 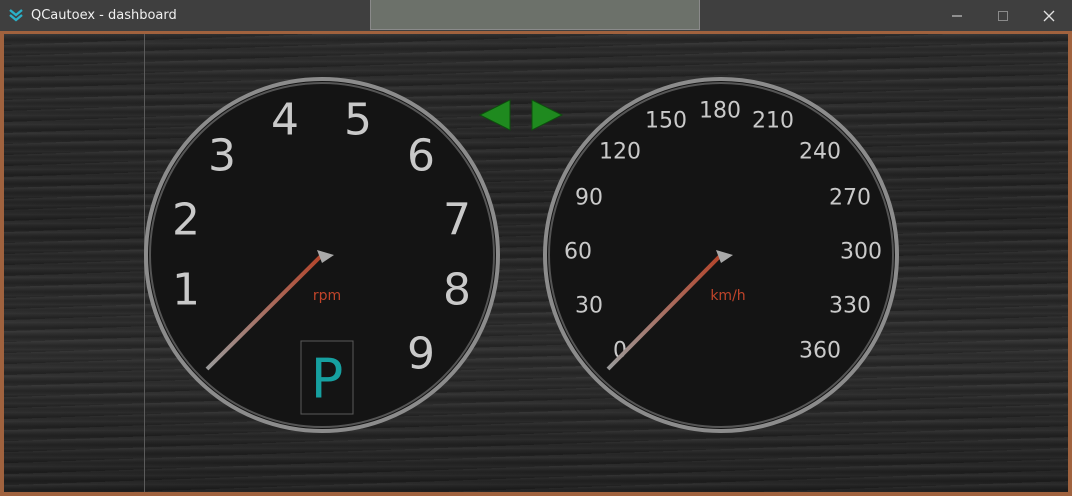 What do you see at coordinates (421, 354) in the screenshot?
I see `rpm-label-9: 9` at bounding box center [421, 354].